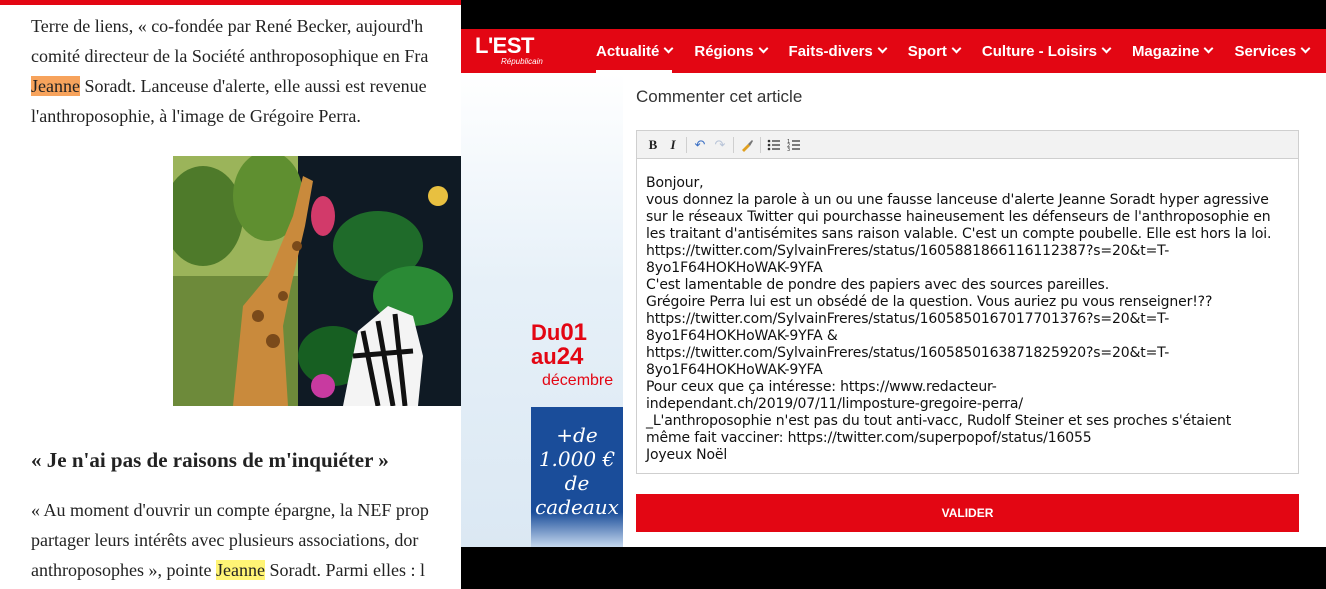 This screenshot has height=589, width=1326. I want to click on logo-subtitle: Républicain, so click(522, 61).